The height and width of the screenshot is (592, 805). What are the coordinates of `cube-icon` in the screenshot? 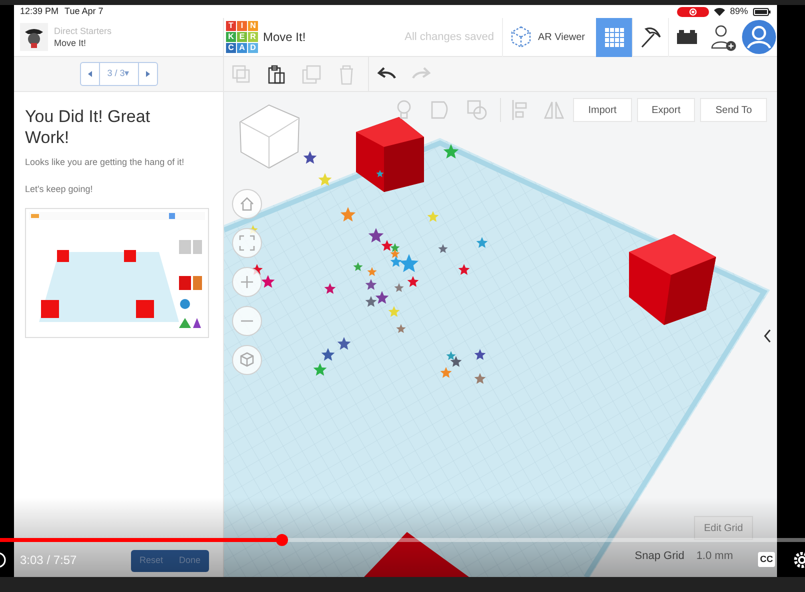 It's located at (520, 37).